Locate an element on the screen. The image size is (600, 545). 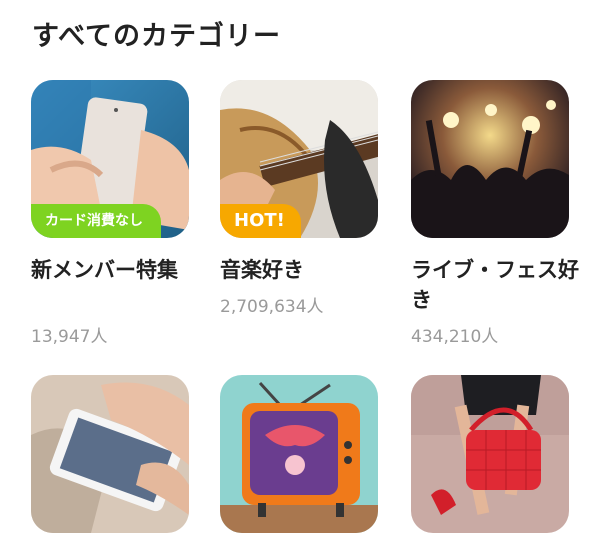
category-member-count: 434,210人 is located at coordinates (455, 337).